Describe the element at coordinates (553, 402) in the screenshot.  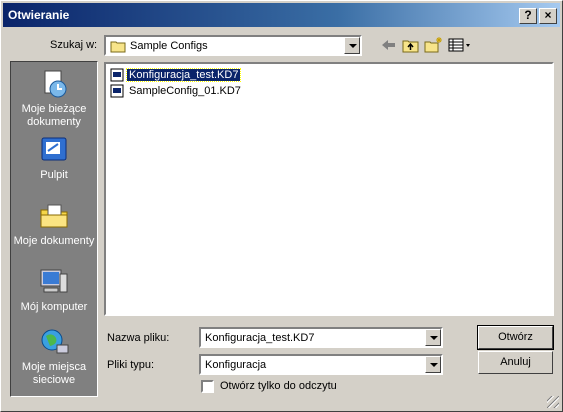
I see `resize-grip` at that location.